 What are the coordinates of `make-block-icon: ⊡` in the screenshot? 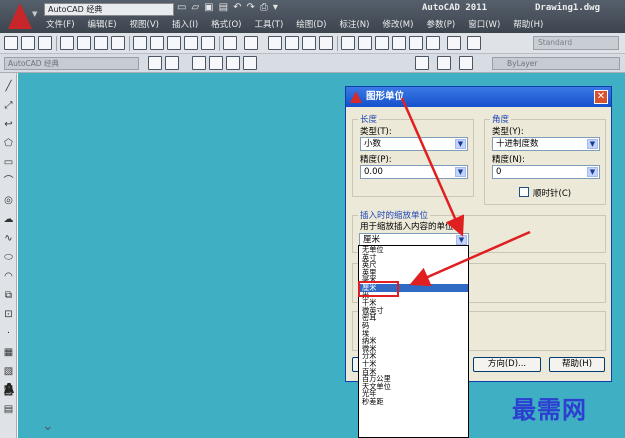 It's located at (8, 314).